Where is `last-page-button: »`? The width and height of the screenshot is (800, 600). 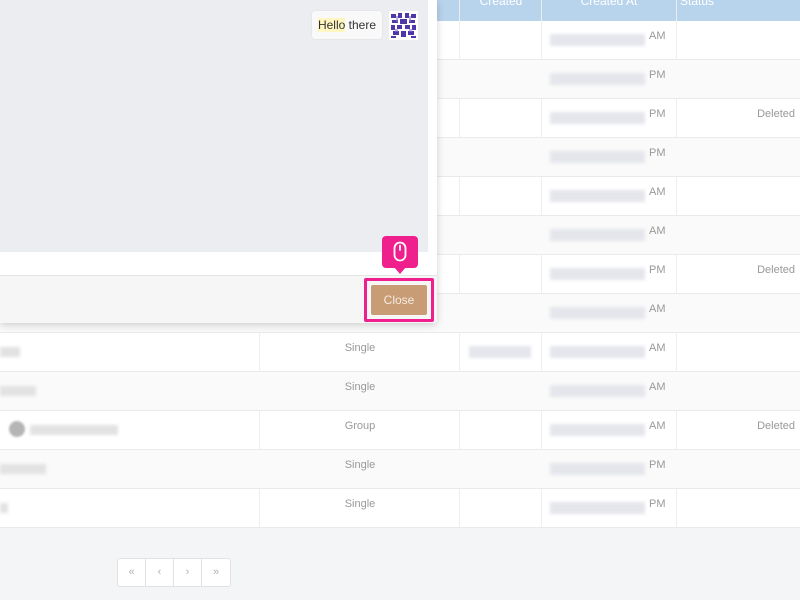 last-page-button: » is located at coordinates (216, 572).